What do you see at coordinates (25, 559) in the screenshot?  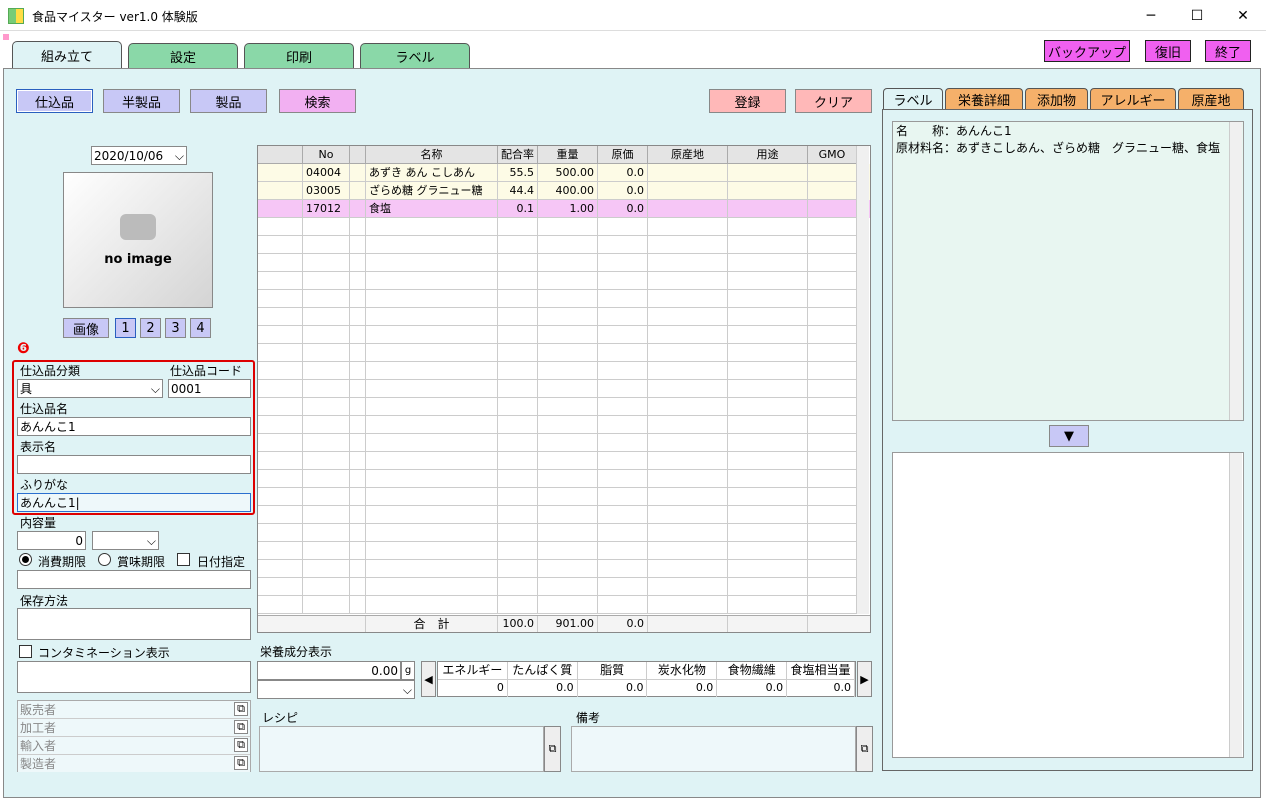 I see `expiry-radio` at bounding box center [25, 559].